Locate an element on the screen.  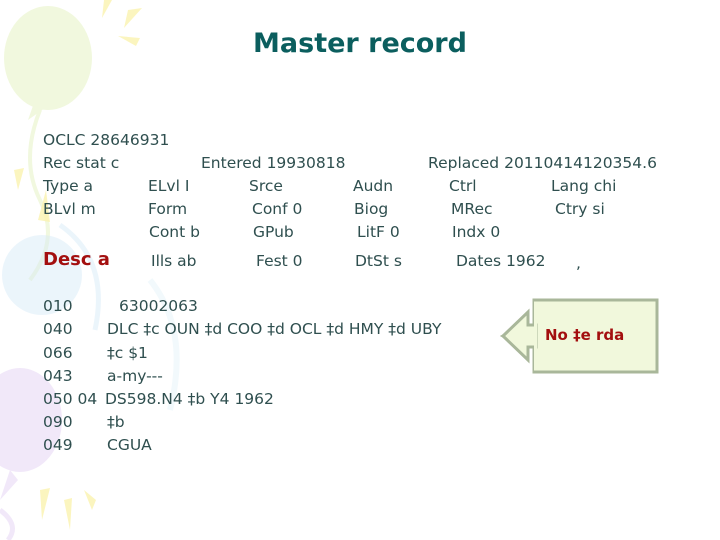
replaced-date: Replaced 20110414120354.6 is located at coordinates (542, 163).